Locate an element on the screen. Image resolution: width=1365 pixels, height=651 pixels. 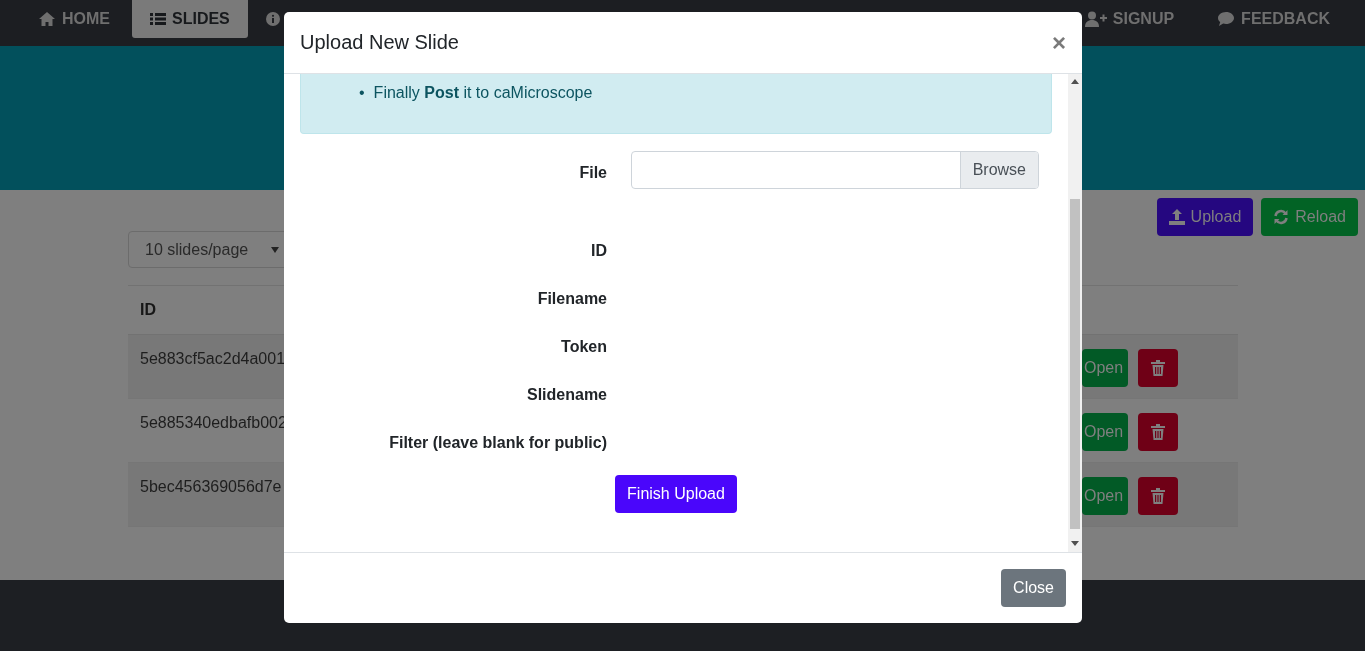
info-icon is located at coordinates (272, 19).